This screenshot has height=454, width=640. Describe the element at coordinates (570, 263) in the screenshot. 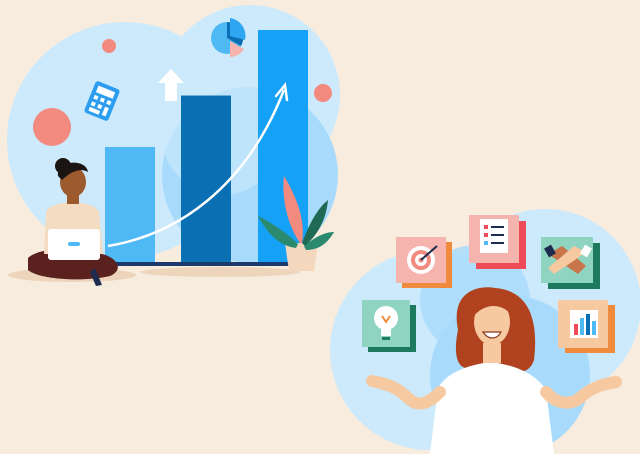

I see `handshake-card` at that location.